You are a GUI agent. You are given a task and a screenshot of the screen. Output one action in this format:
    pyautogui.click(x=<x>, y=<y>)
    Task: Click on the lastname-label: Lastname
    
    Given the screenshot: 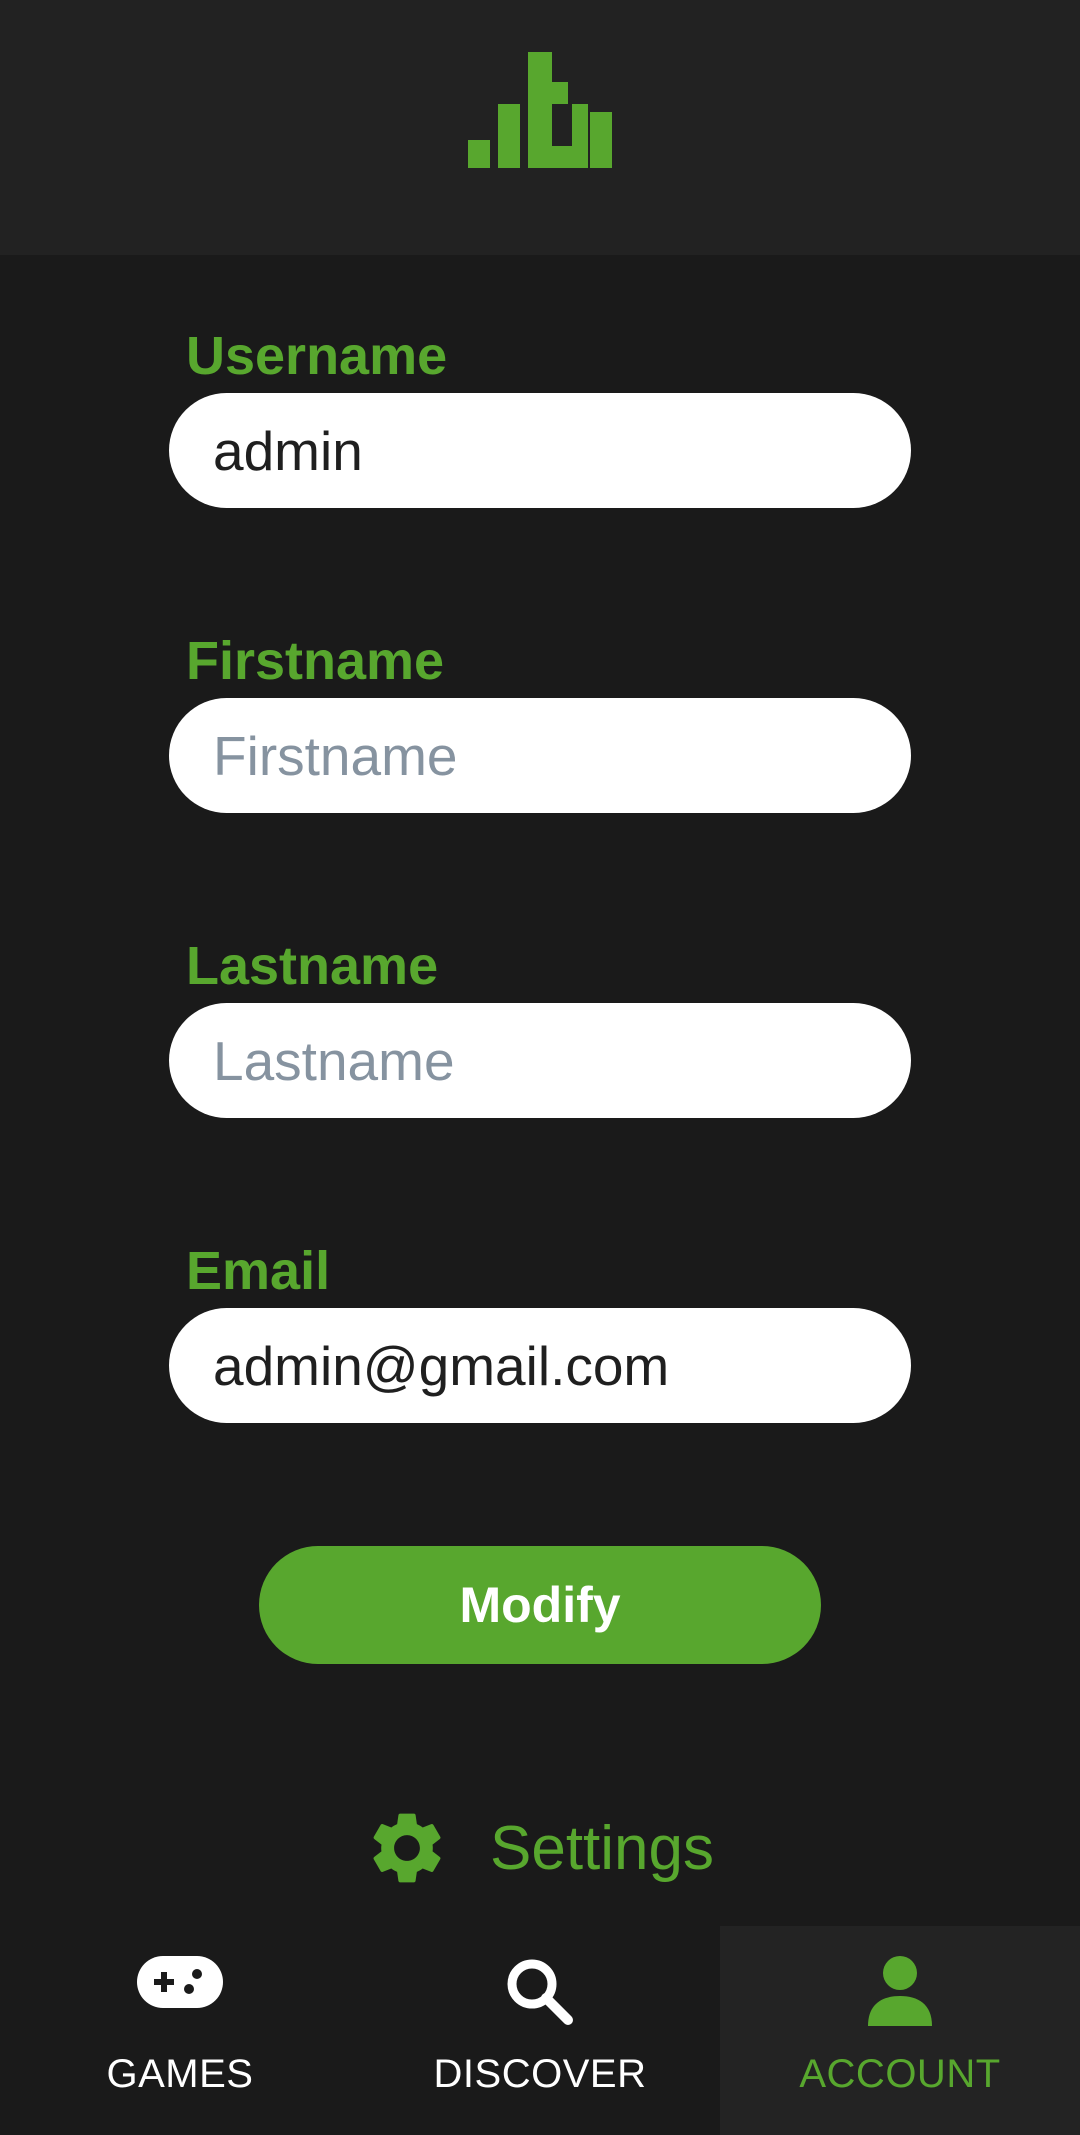 What is the action you would take?
    pyautogui.click(x=312, y=966)
    